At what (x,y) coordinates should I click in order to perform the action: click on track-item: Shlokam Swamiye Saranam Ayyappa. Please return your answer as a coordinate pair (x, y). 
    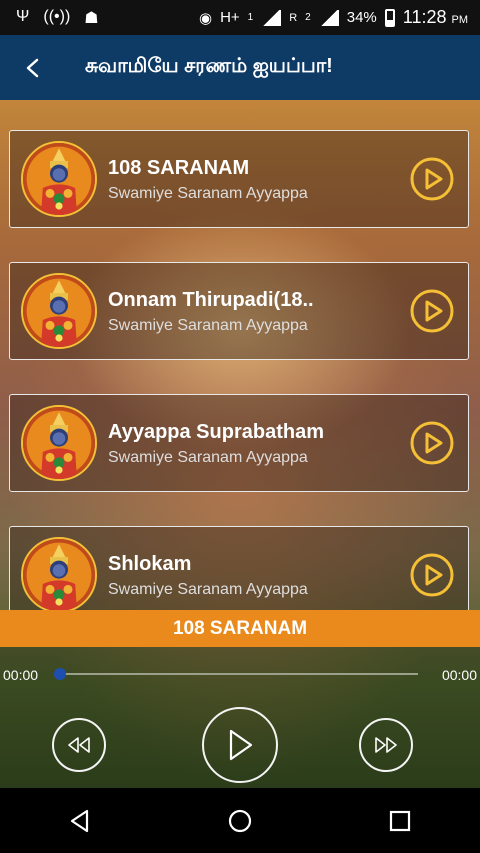
    Looking at the image, I should click on (239, 568).